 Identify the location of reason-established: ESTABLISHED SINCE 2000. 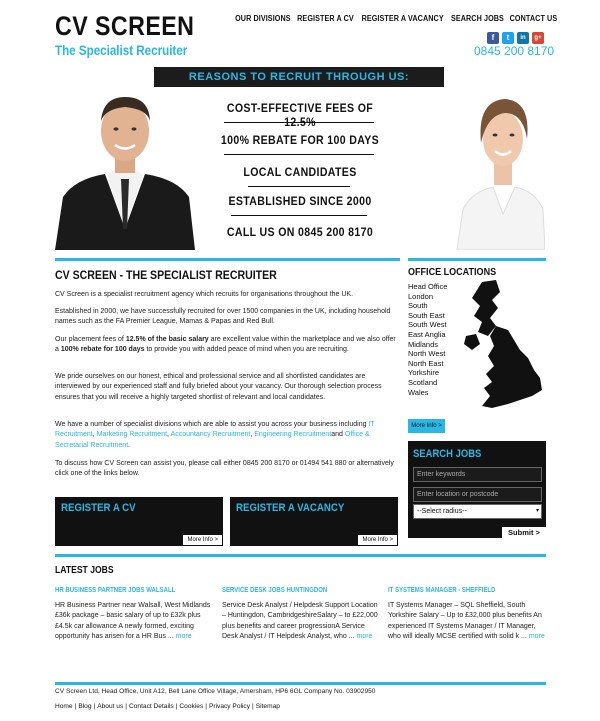
(300, 201).